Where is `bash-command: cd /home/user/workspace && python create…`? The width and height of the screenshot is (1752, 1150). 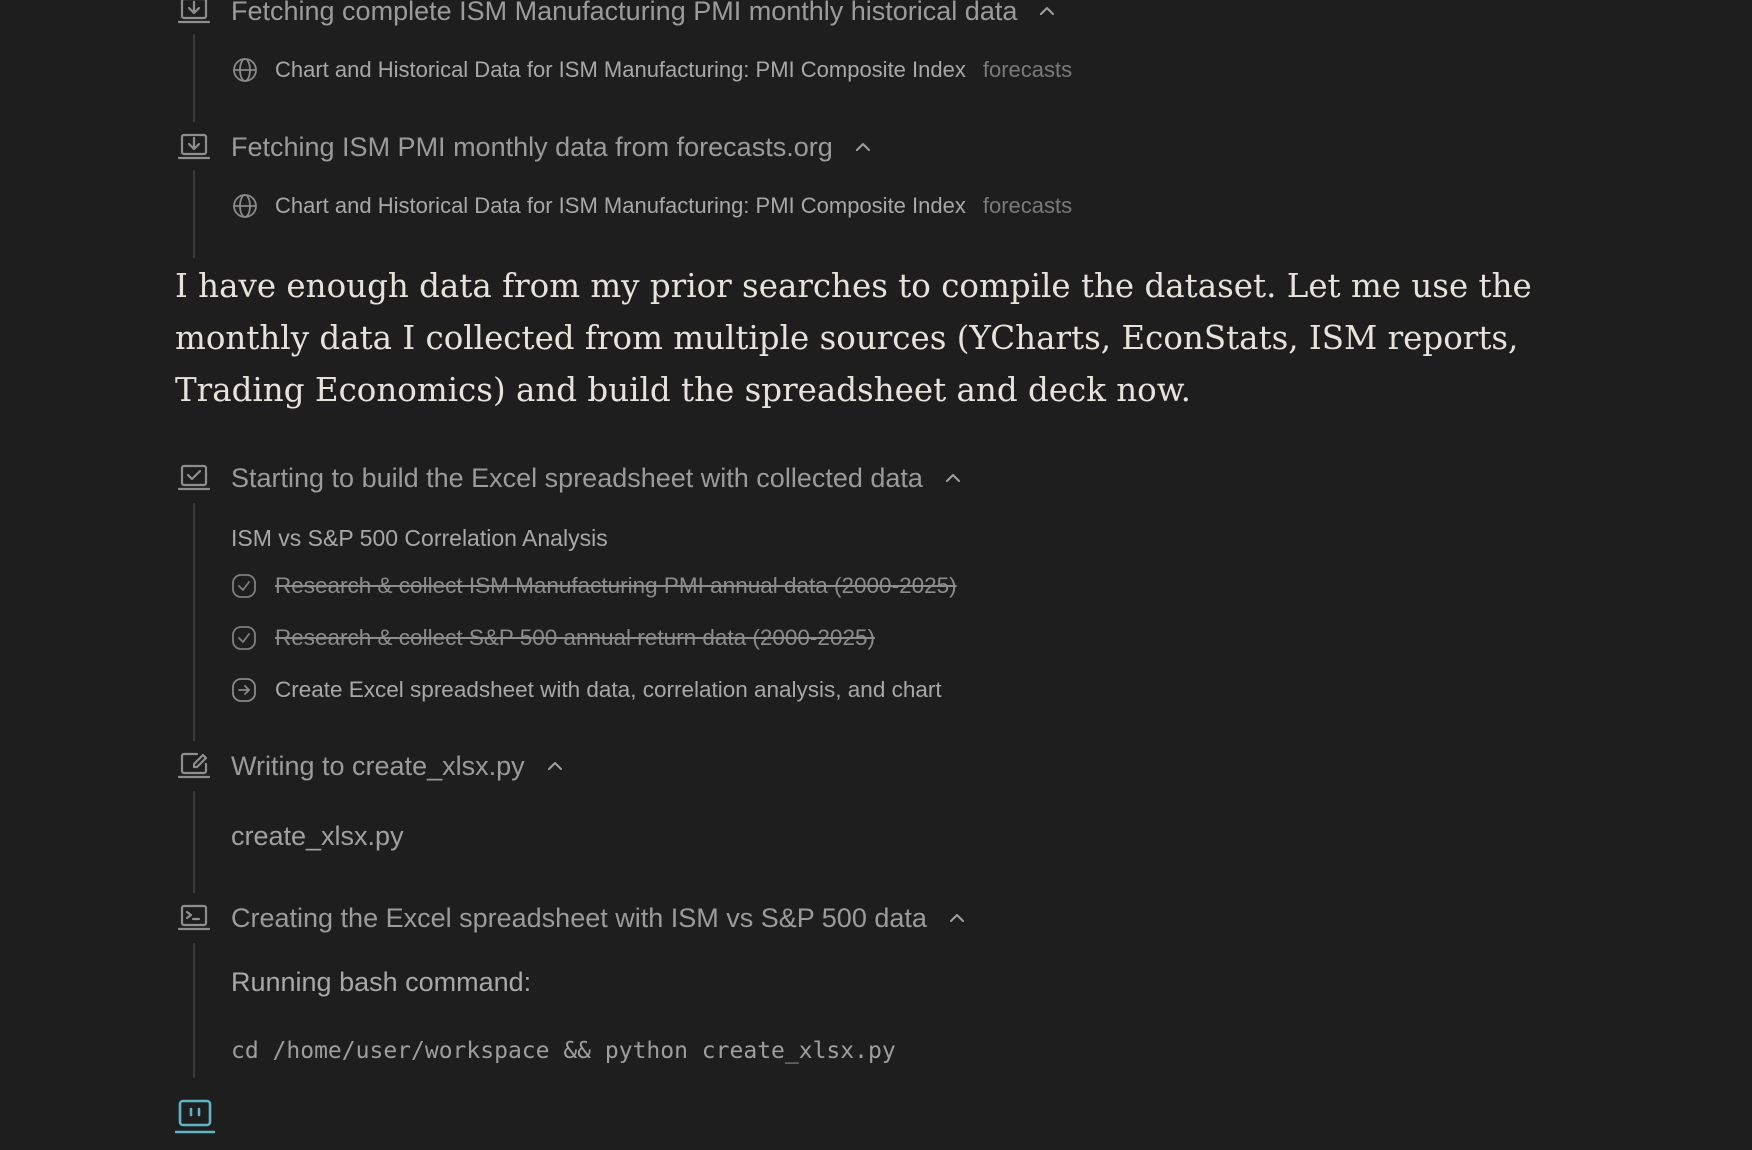
bash-command: cd /home/user/workspace && python create… is located at coordinates (563, 1051).